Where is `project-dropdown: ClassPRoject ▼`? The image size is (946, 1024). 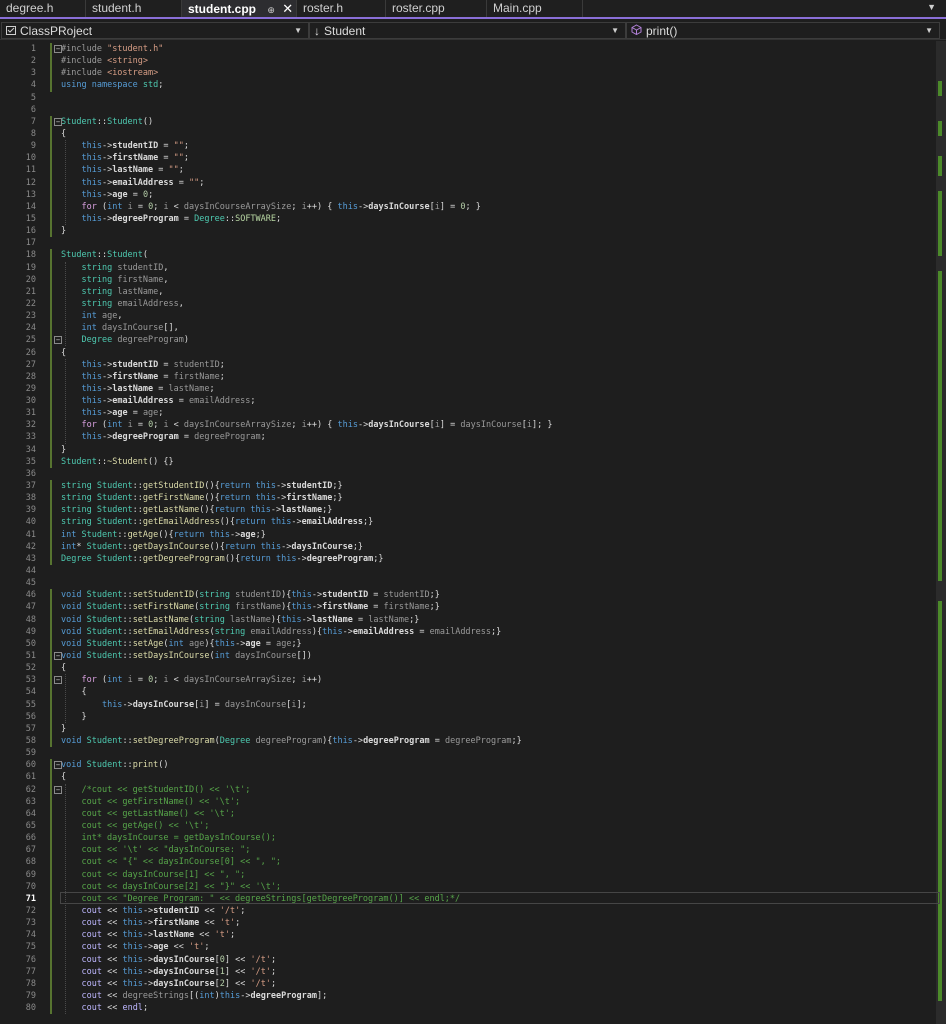 project-dropdown: ClassPRoject ▼ is located at coordinates (155, 30).